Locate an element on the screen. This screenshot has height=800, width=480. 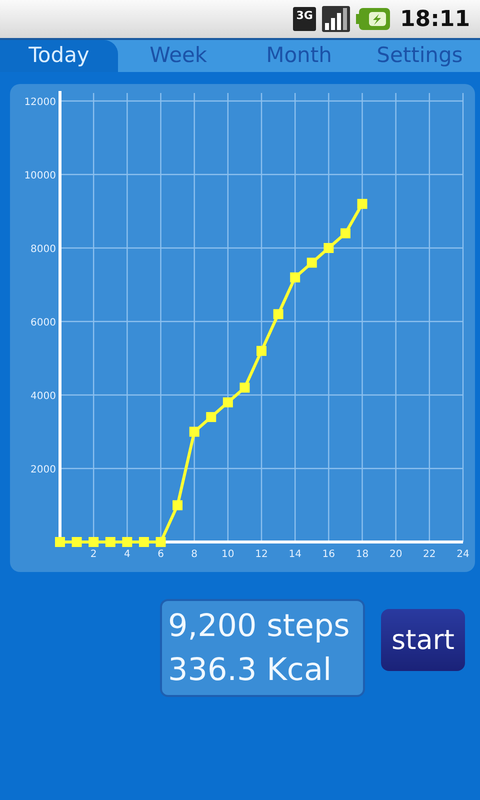
signal-icon is located at coordinates (336, 19).